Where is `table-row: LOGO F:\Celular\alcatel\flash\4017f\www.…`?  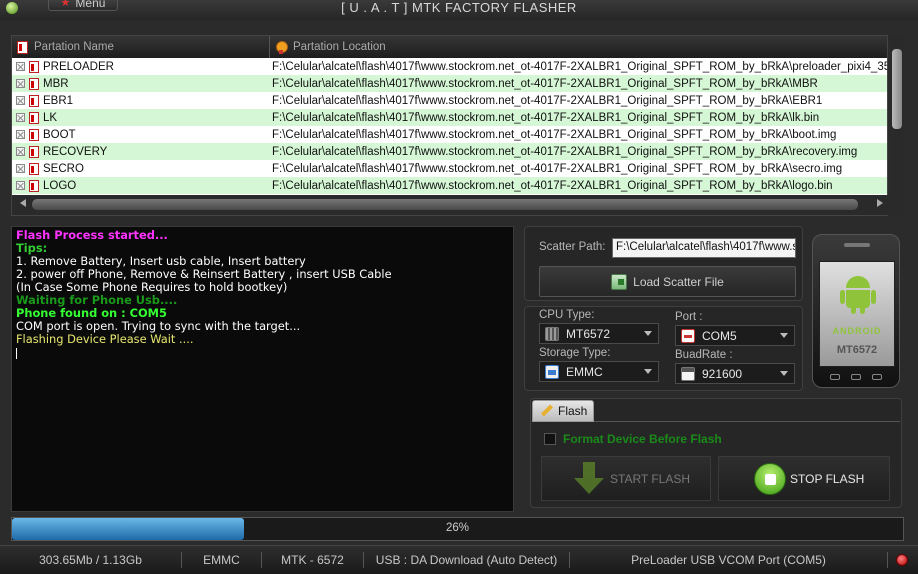 table-row: LOGO F:\Celular\alcatel\flash\4017f\www.… is located at coordinates (449, 185).